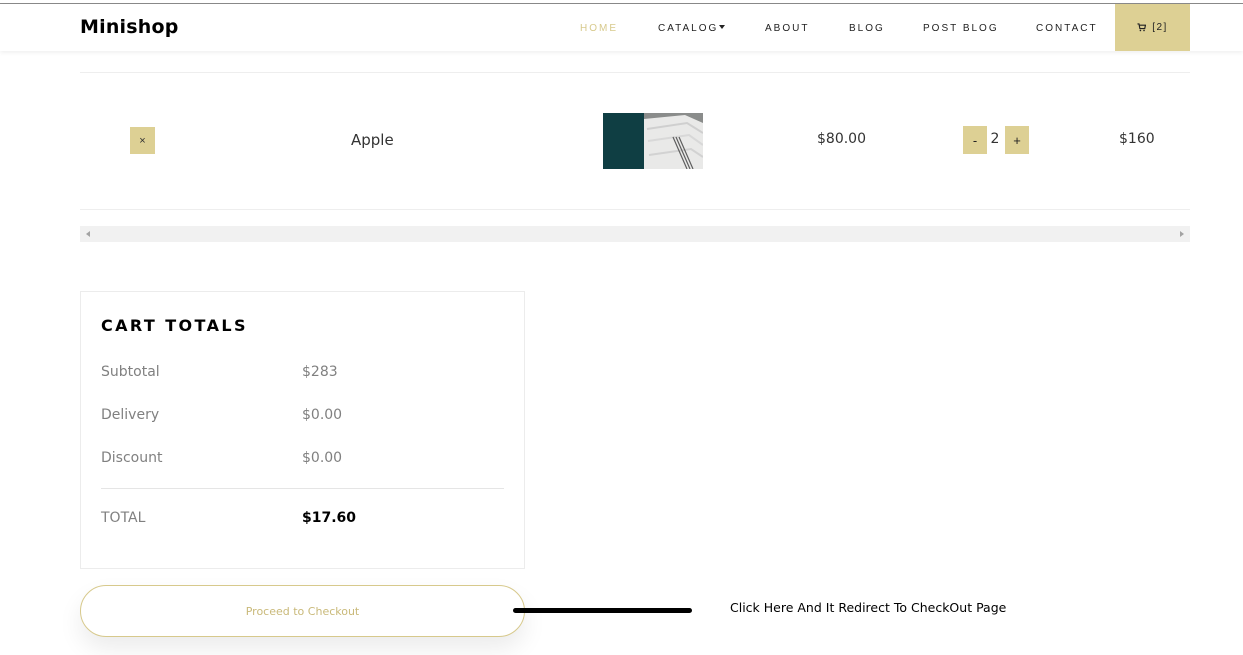  What do you see at coordinates (688, 28) in the screenshot?
I see `nav-catalog-label: CATALOG` at bounding box center [688, 28].